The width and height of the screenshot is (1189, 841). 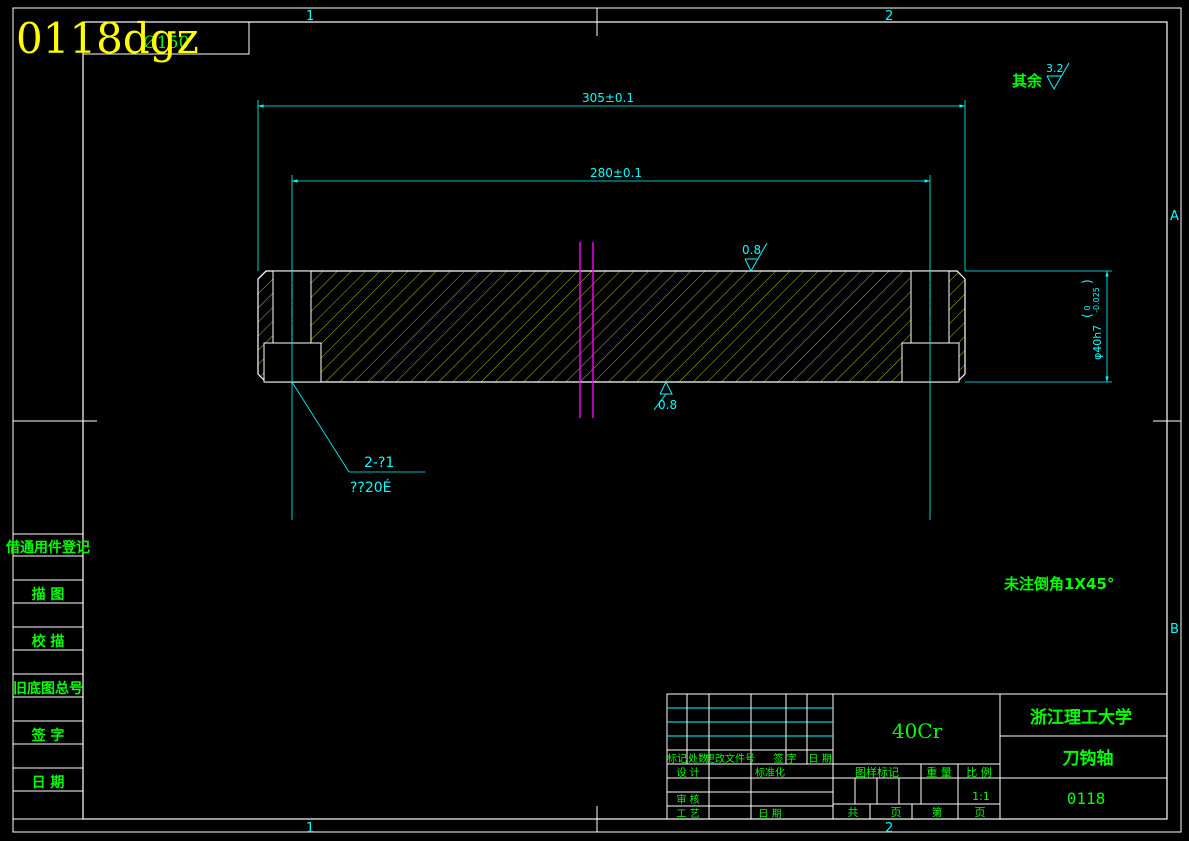 What do you see at coordinates (379, 463) in the screenshot?
I see `hole-count-text: 2-?1` at bounding box center [379, 463].